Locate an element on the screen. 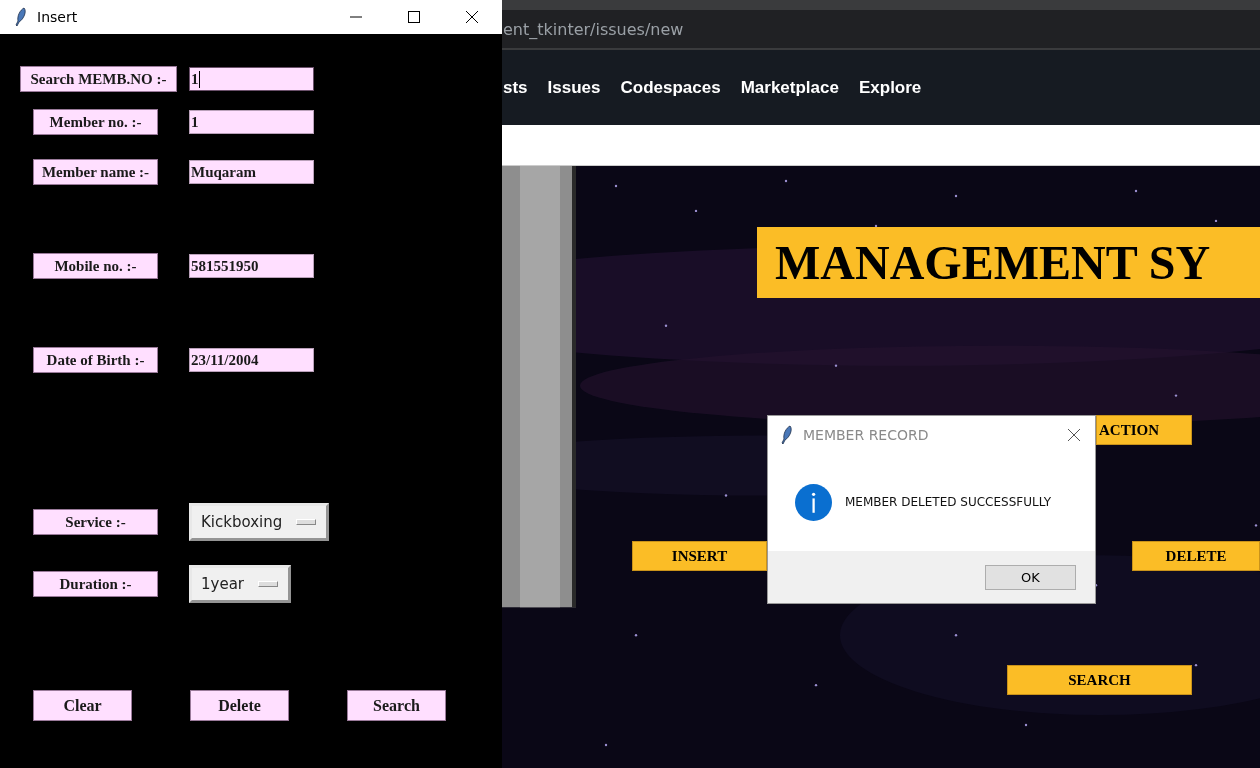  input-field: Muqaram is located at coordinates (251, 172).